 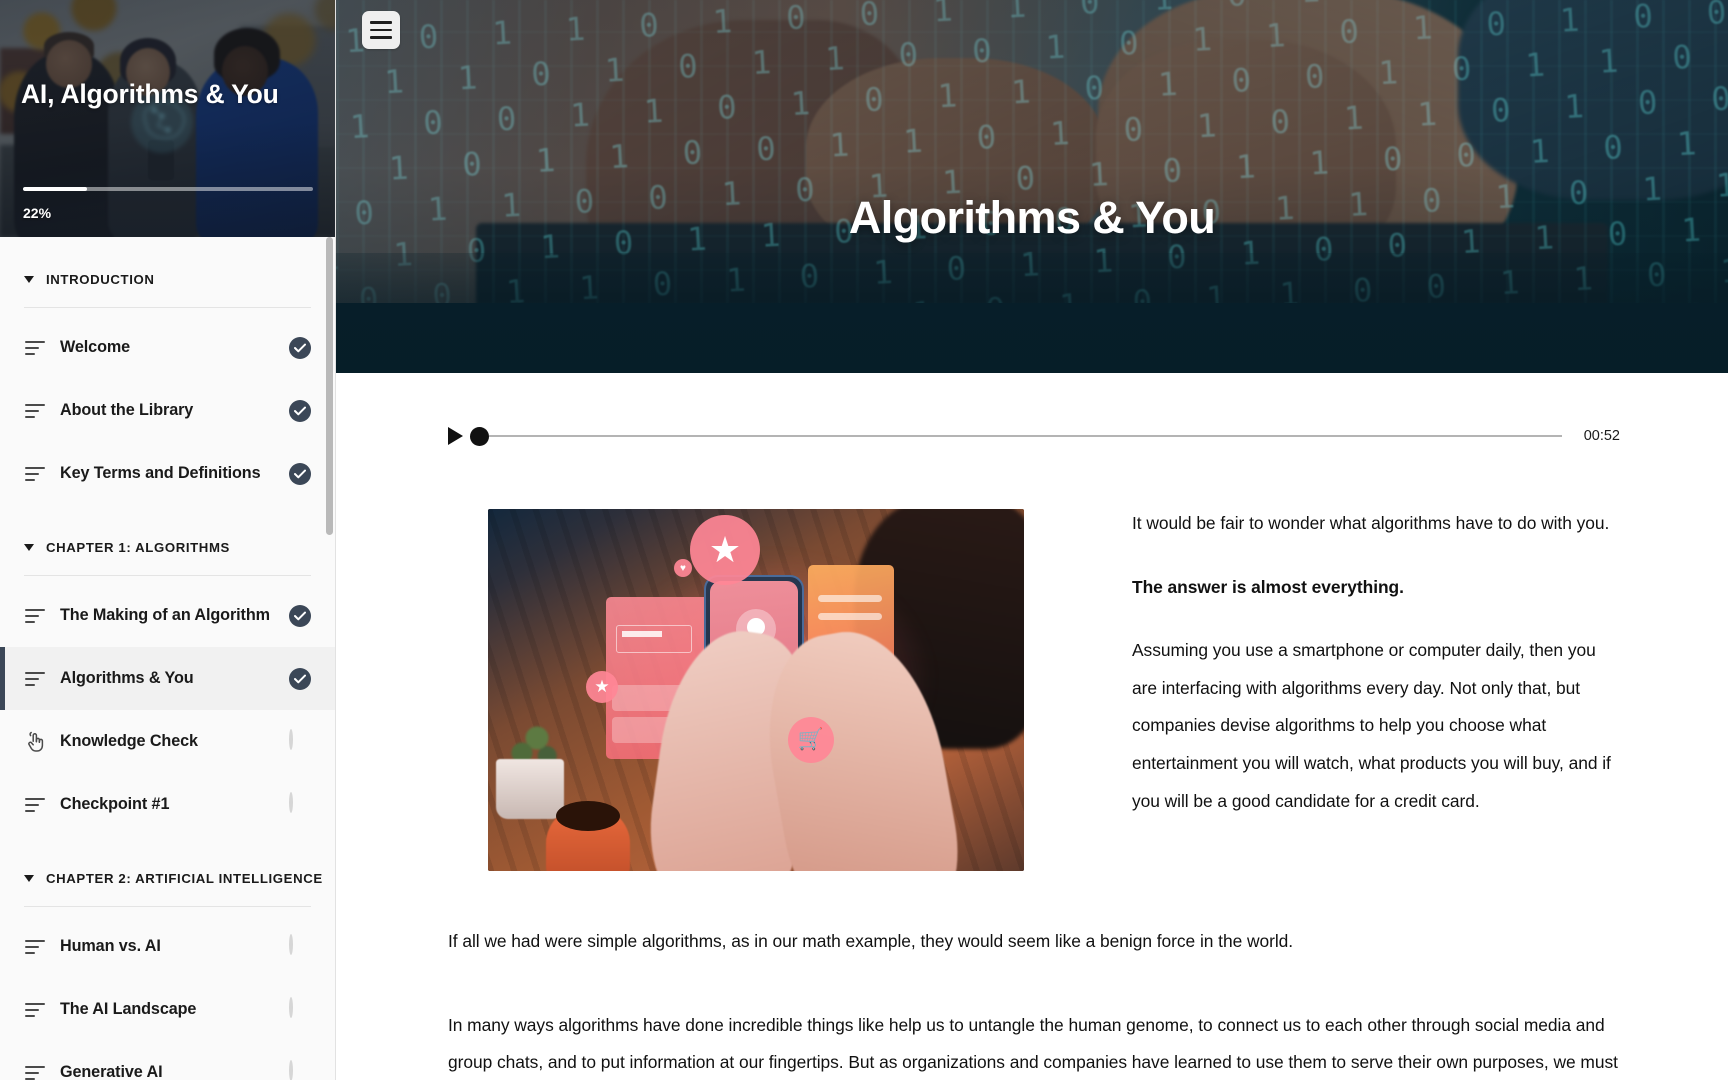 I want to click on sidebar-item-label: Checkpoint #1, so click(x=115, y=804).